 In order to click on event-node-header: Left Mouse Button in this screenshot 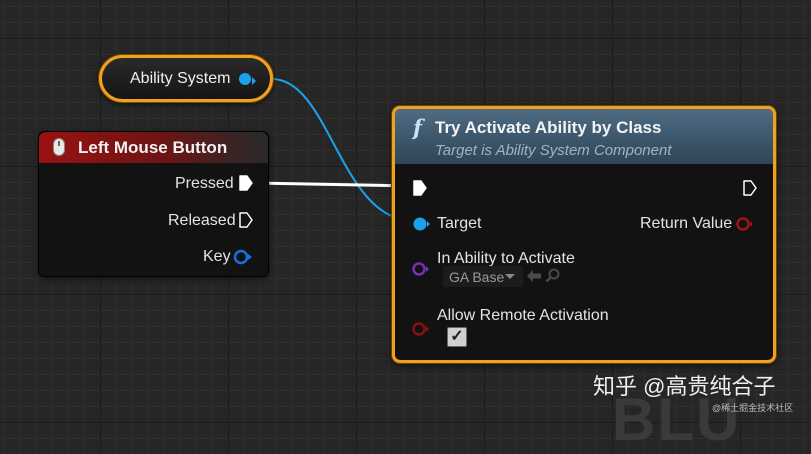, I will do `click(153, 147)`.